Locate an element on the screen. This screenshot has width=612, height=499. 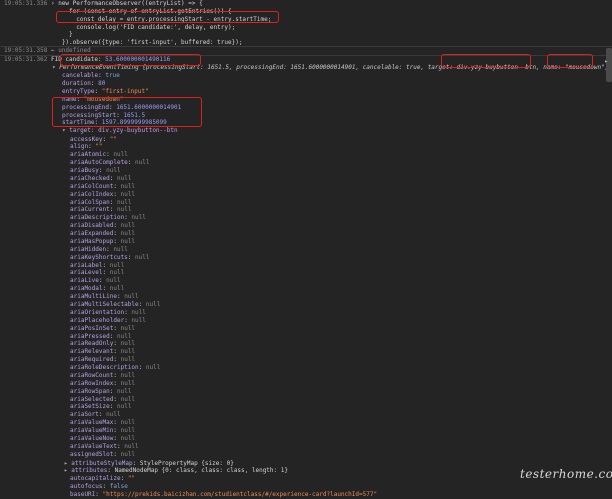
highlight-timing-props is located at coordinates (127, 112).